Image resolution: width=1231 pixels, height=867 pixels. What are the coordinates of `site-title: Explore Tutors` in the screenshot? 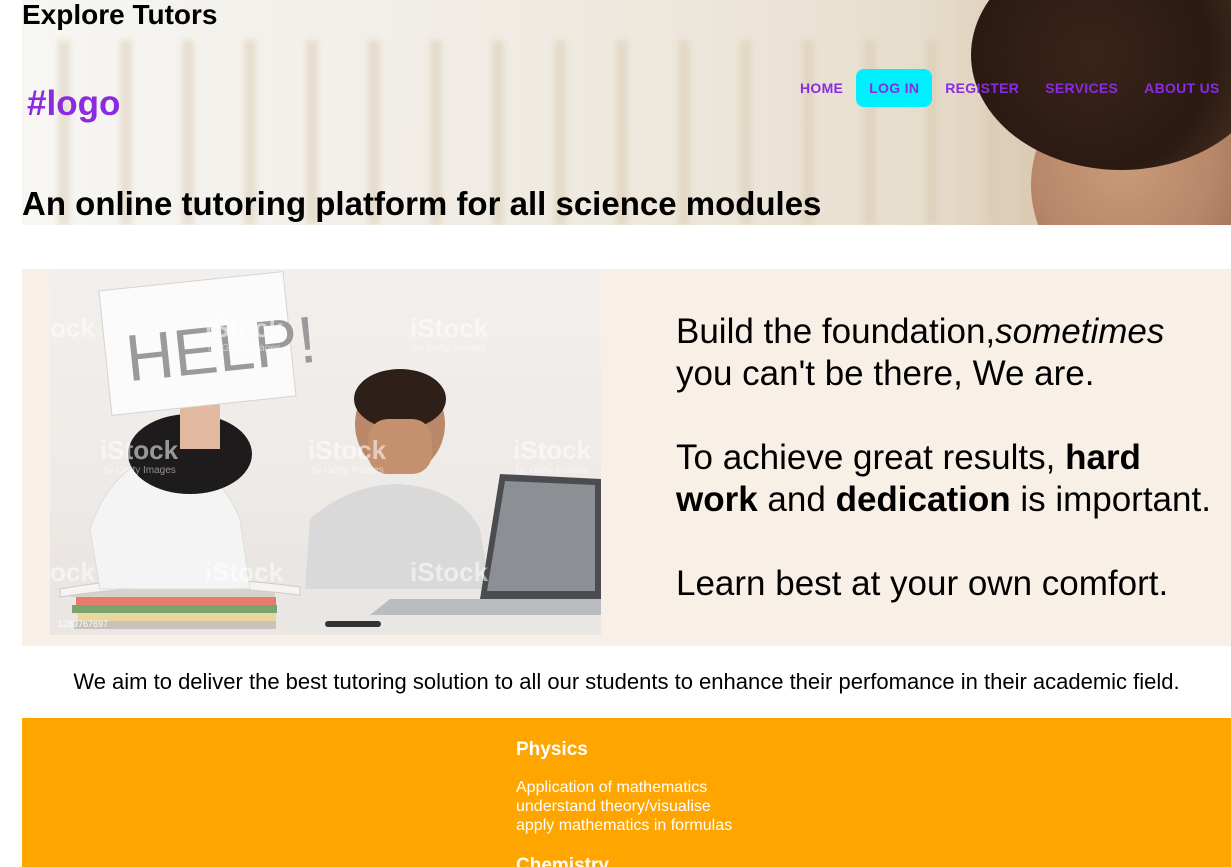 It's located at (120, 15).